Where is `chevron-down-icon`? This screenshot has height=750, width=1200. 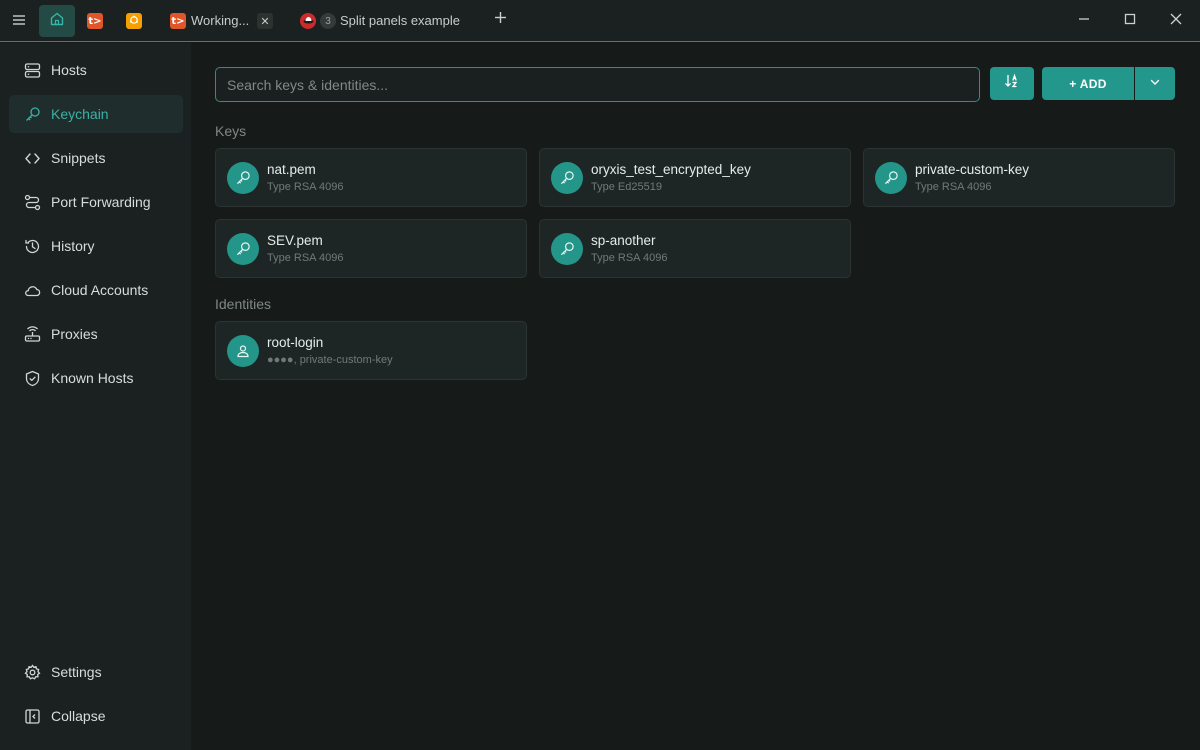
chevron-down-icon is located at coordinates (1155, 84).